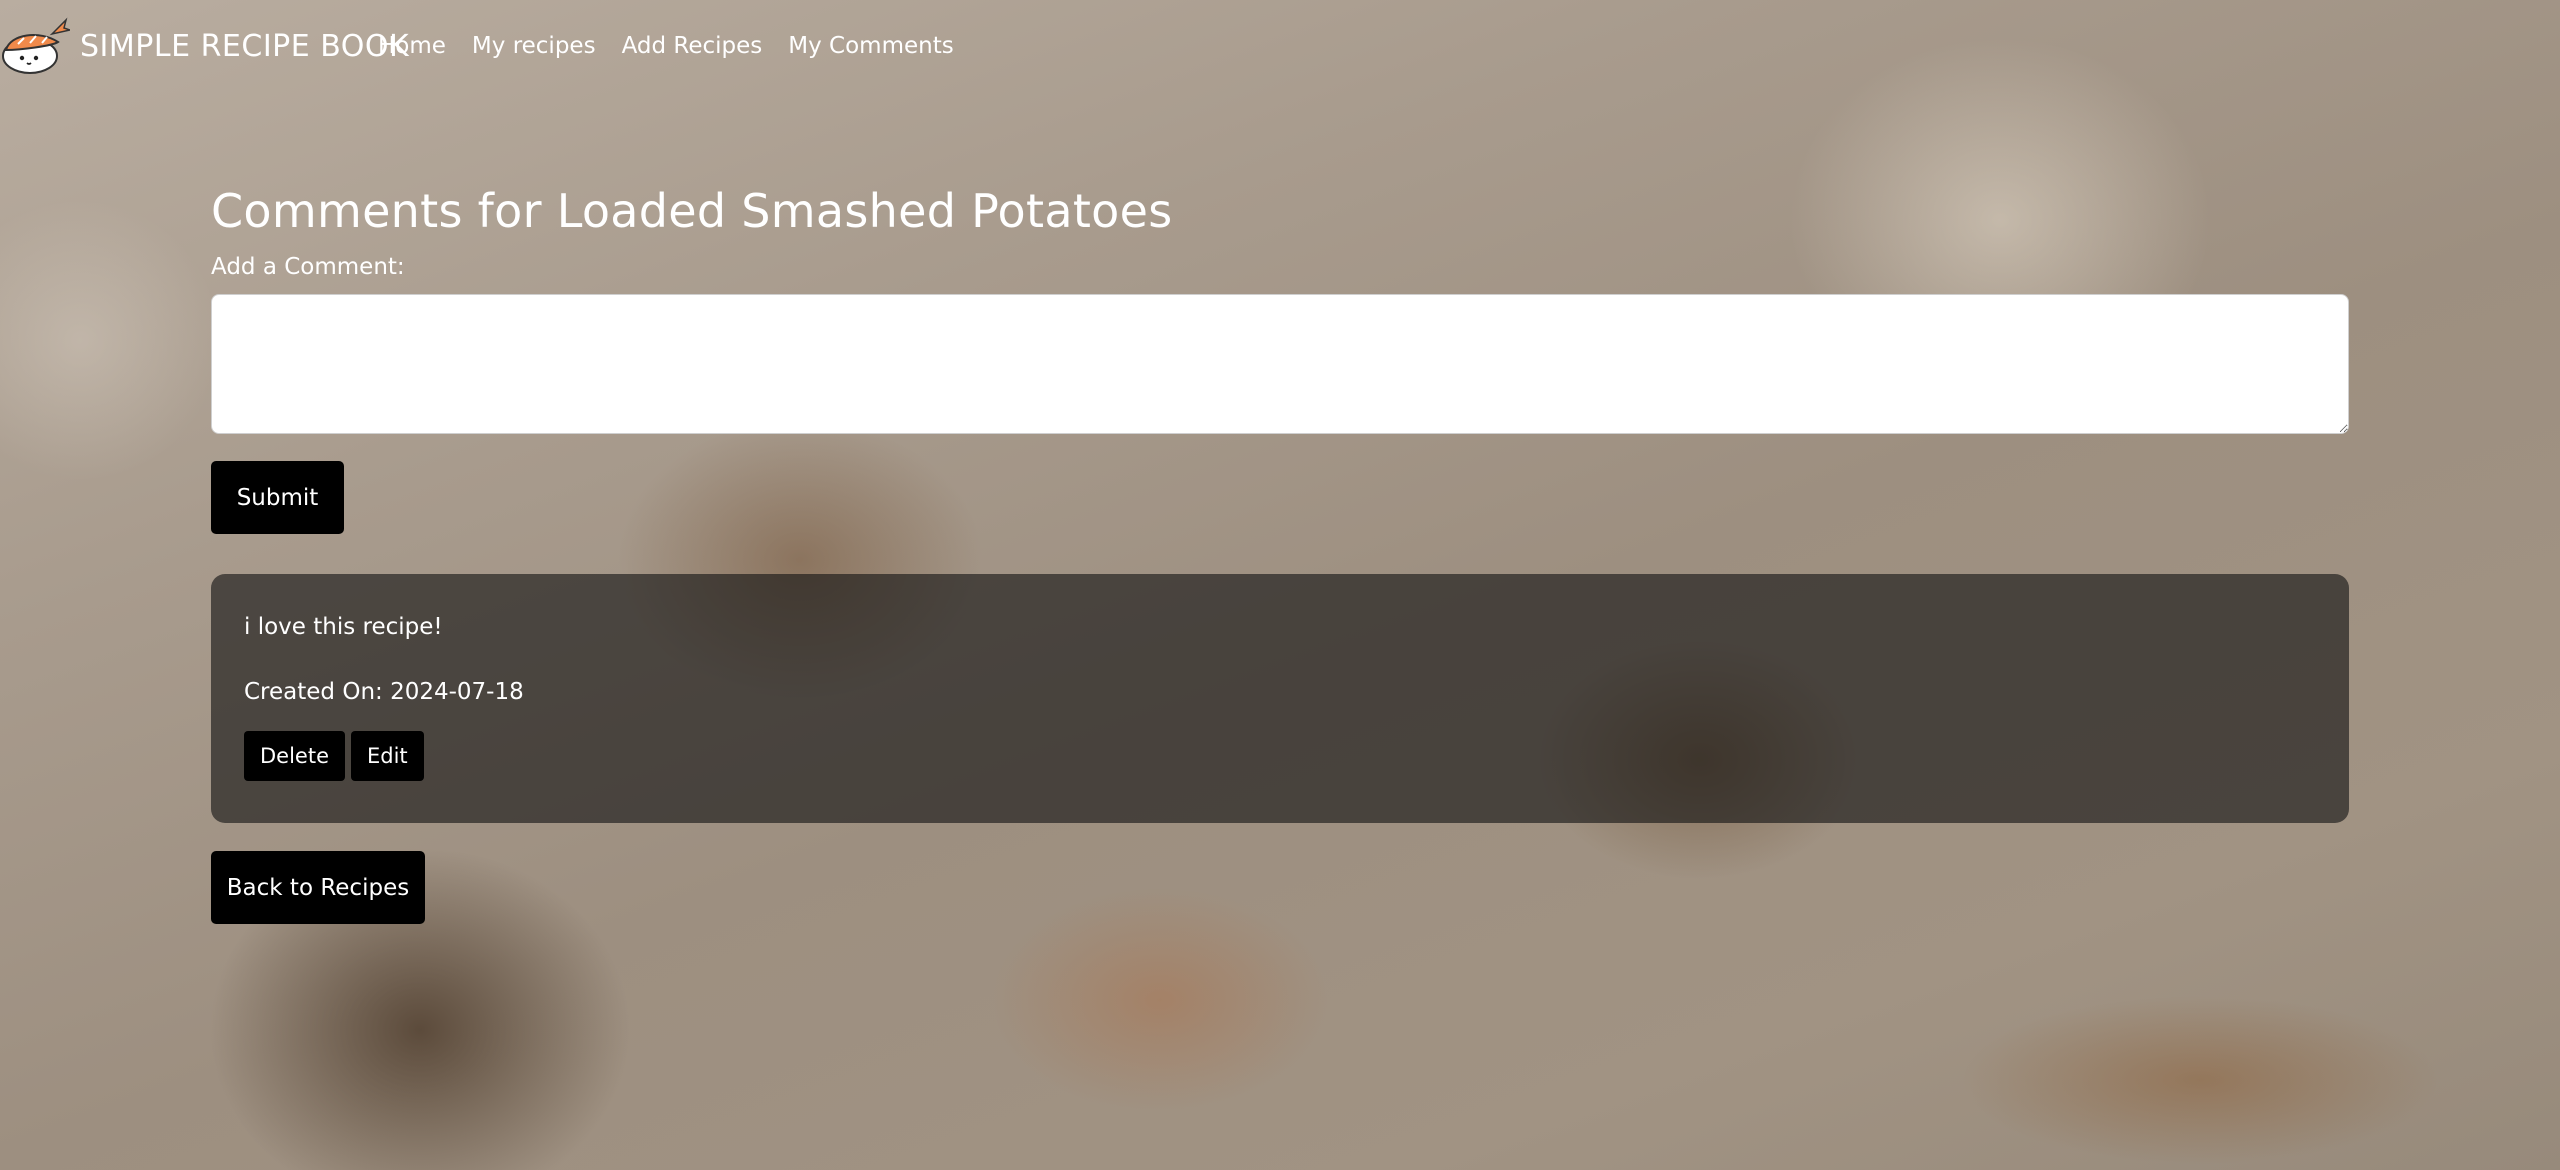  Describe the element at coordinates (387, 756) in the screenshot. I see `edit-comment-button: Edit` at that location.